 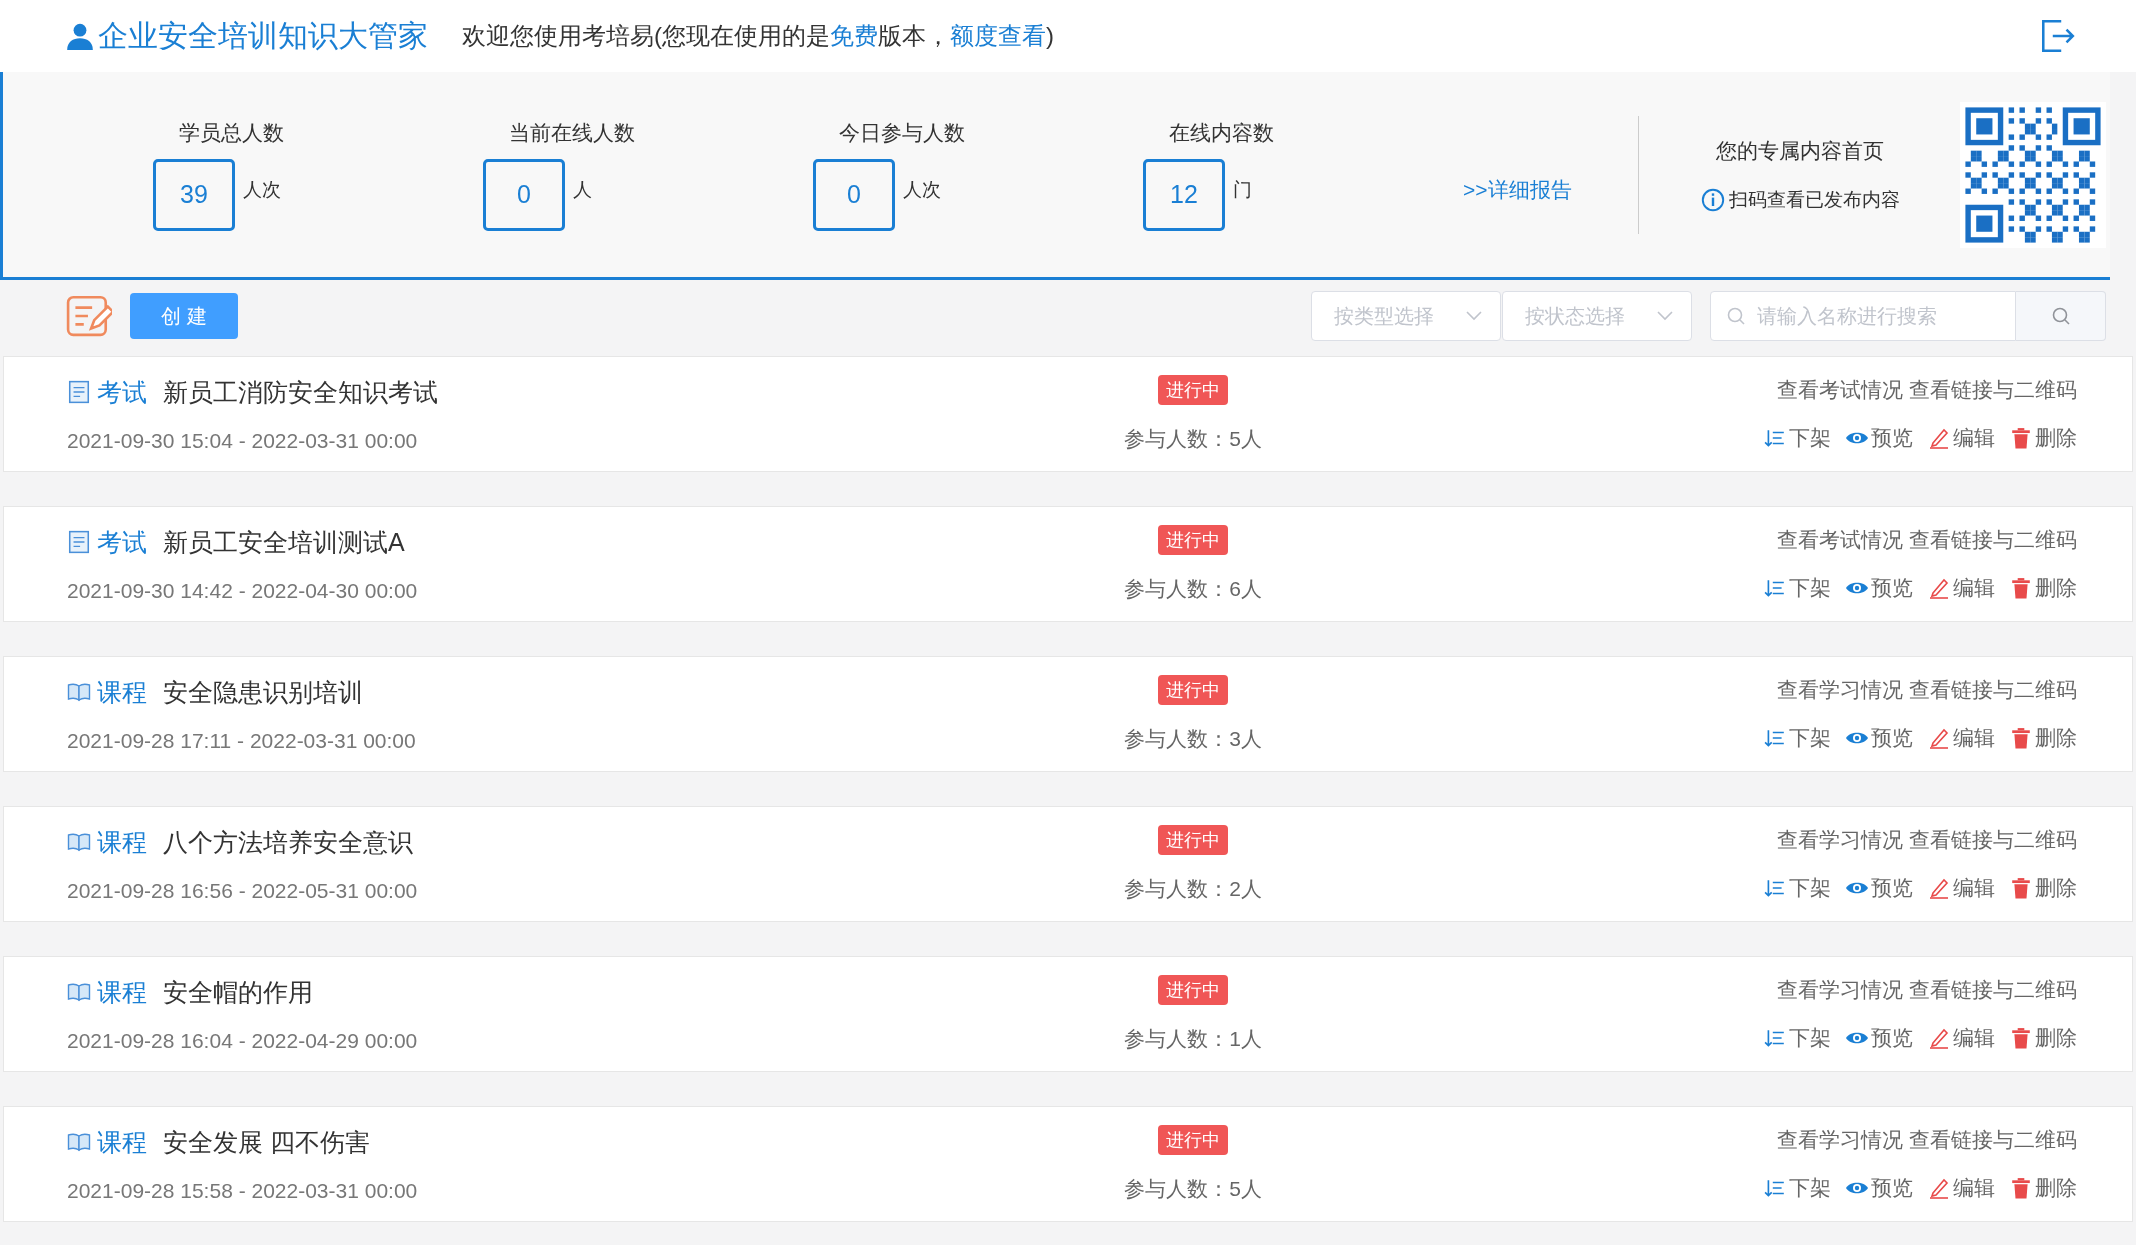 I want to click on item-name: 安全帽的作用, so click(x=238, y=992).